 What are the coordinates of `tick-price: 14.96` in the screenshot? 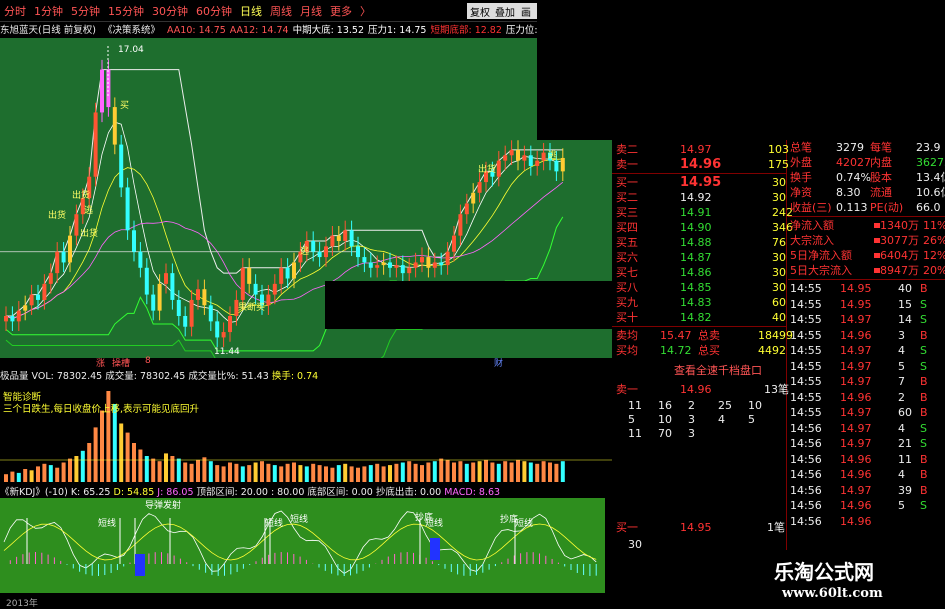 It's located at (856, 474).